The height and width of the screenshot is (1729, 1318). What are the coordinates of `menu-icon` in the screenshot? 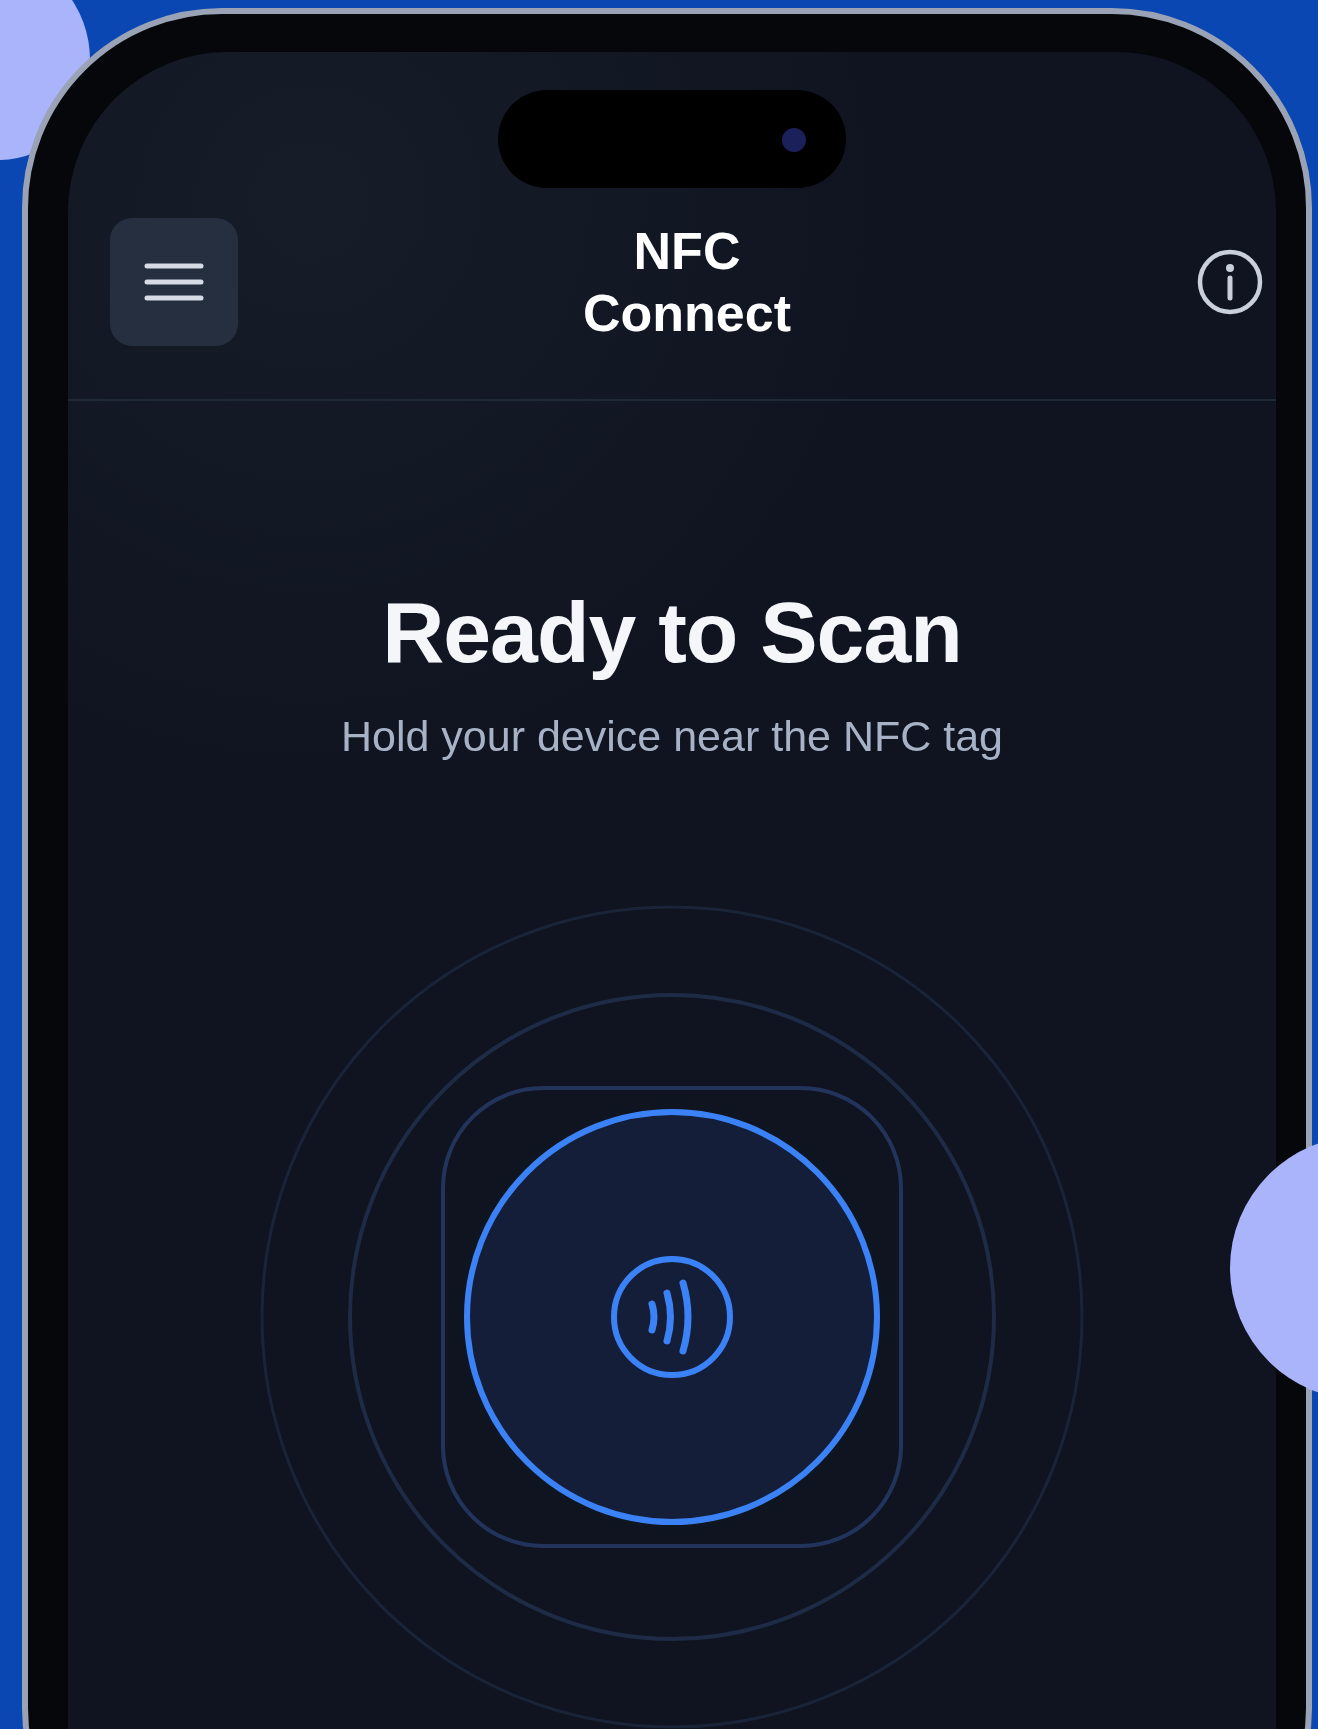 It's located at (174, 282).